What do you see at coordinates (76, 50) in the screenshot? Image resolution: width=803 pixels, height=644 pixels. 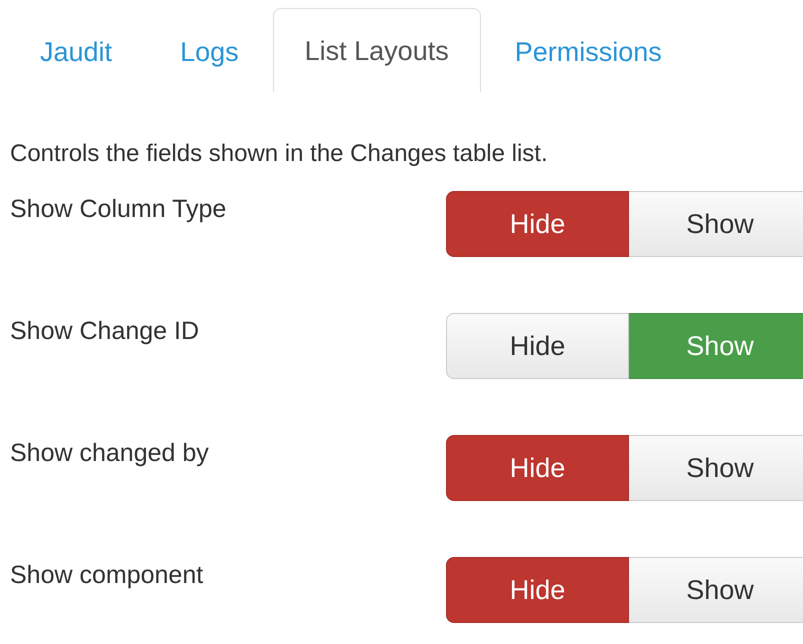 I see `tab: Jaudit` at bounding box center [76, 50].